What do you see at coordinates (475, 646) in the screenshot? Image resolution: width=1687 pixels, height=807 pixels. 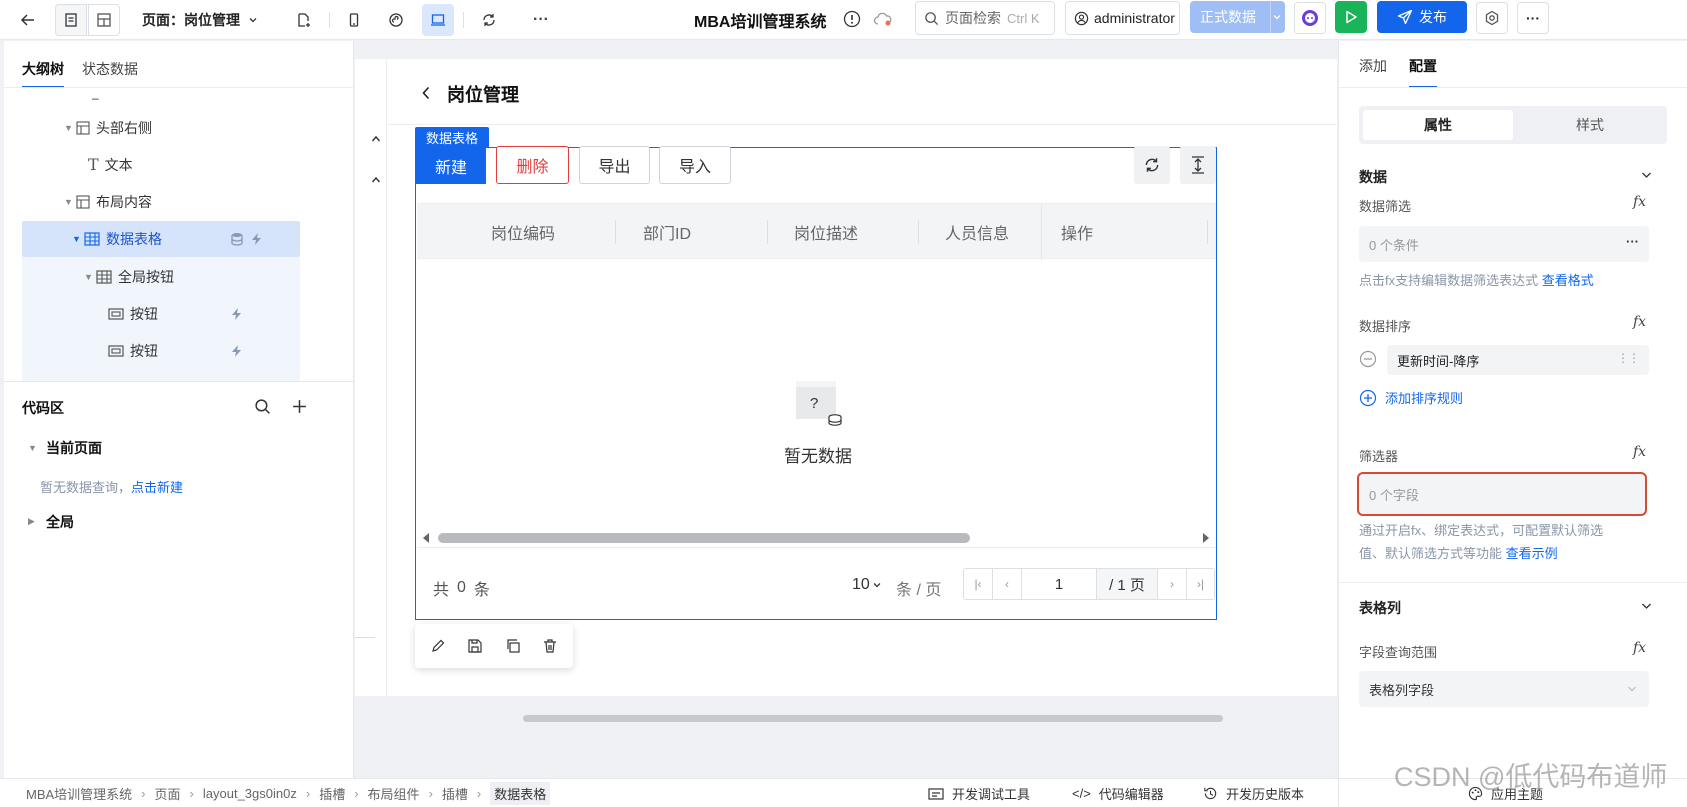 I see `save-icon` at bounding box center [475, 646].